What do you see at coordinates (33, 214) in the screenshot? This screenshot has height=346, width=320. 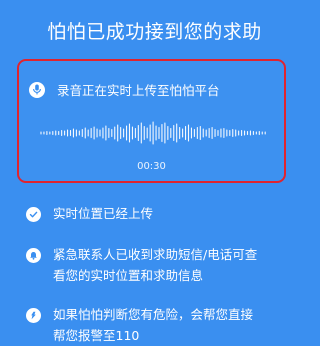 I see `checkmark-icon` at bounding box center [33, 214].